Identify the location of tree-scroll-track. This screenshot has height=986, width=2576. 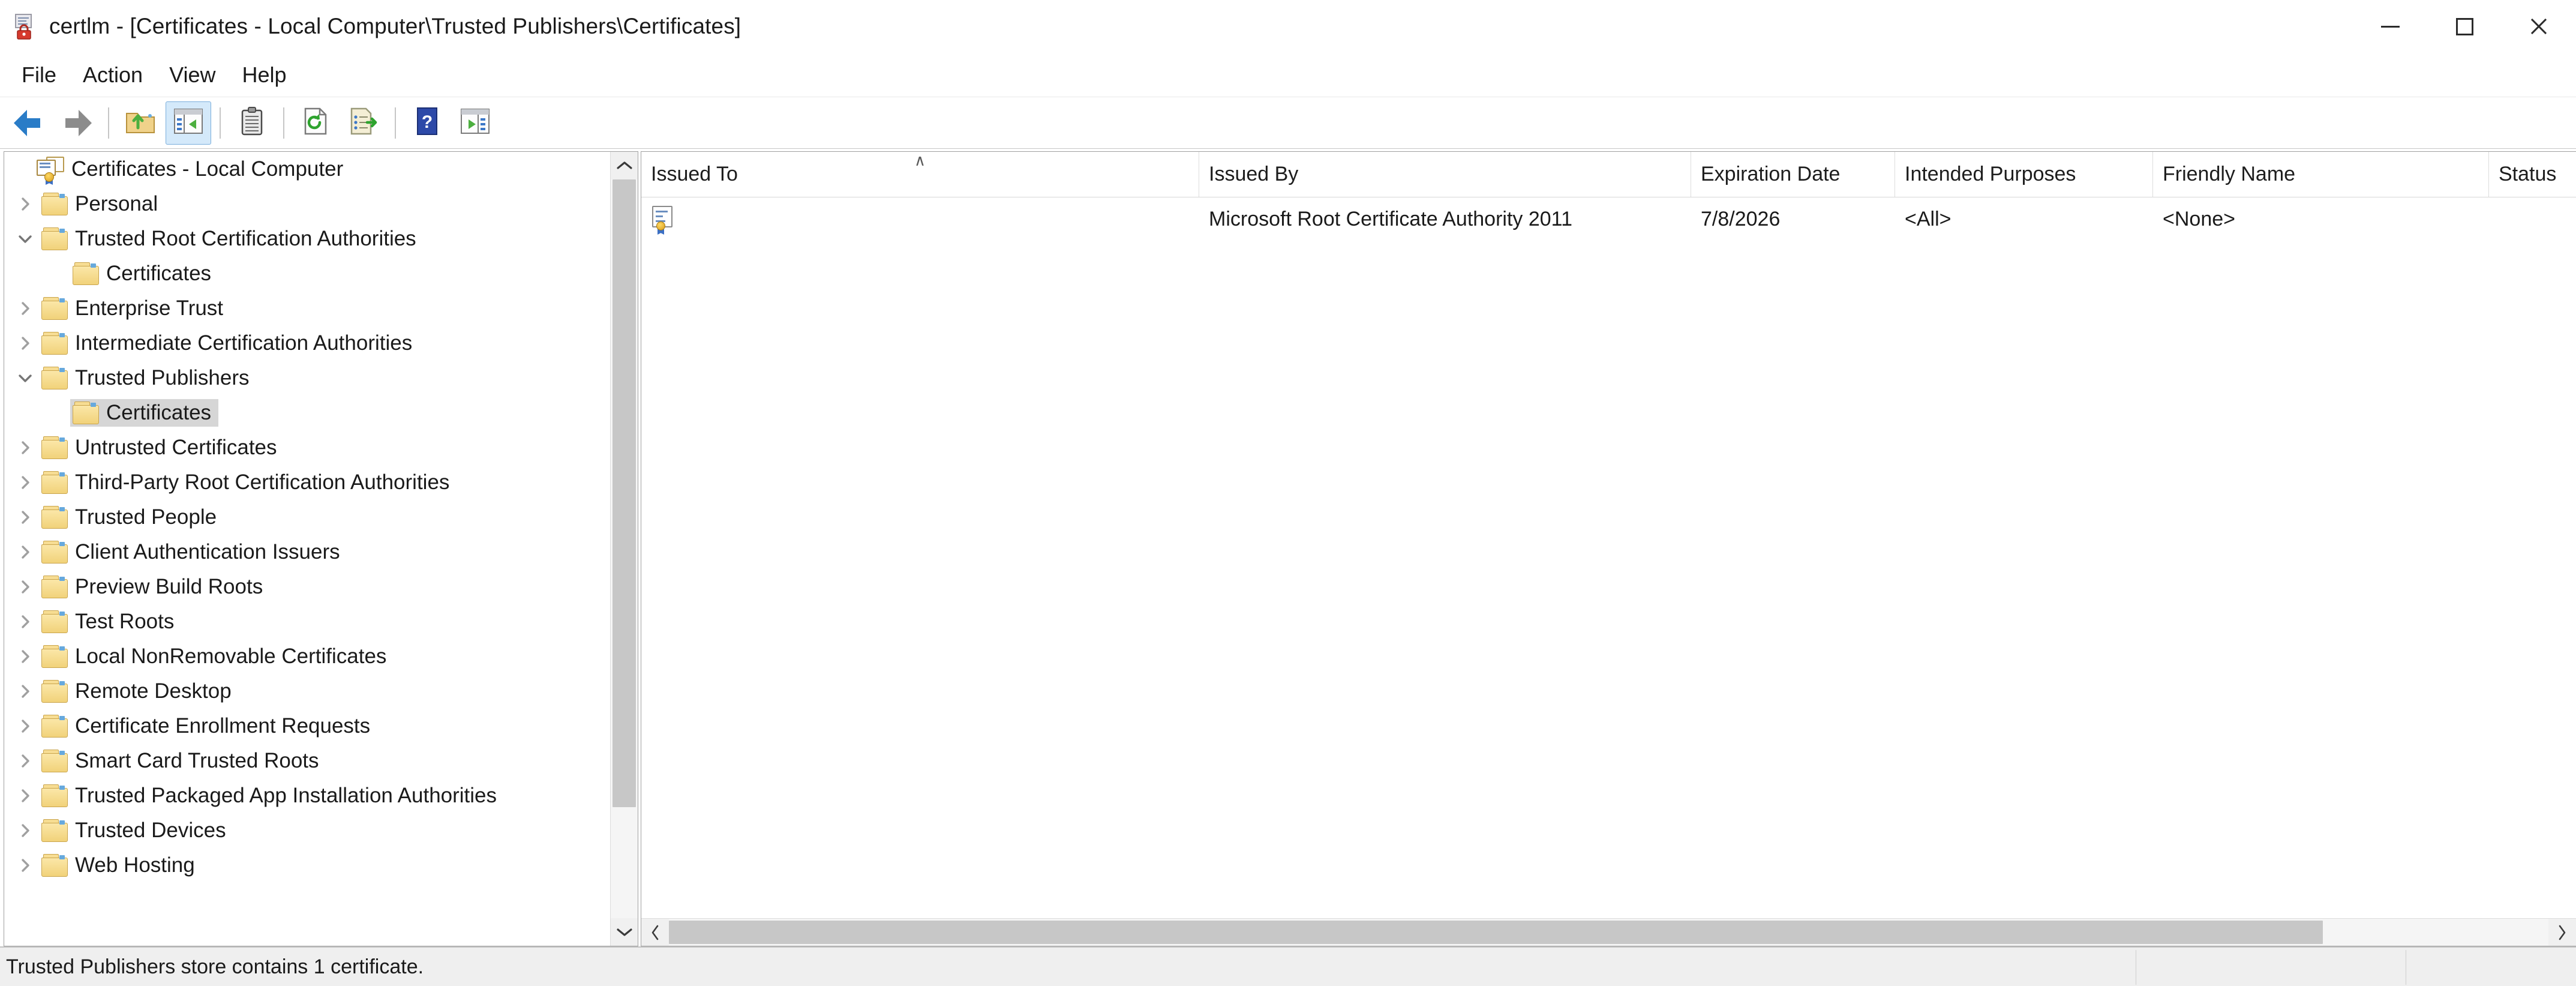
(624, 548).